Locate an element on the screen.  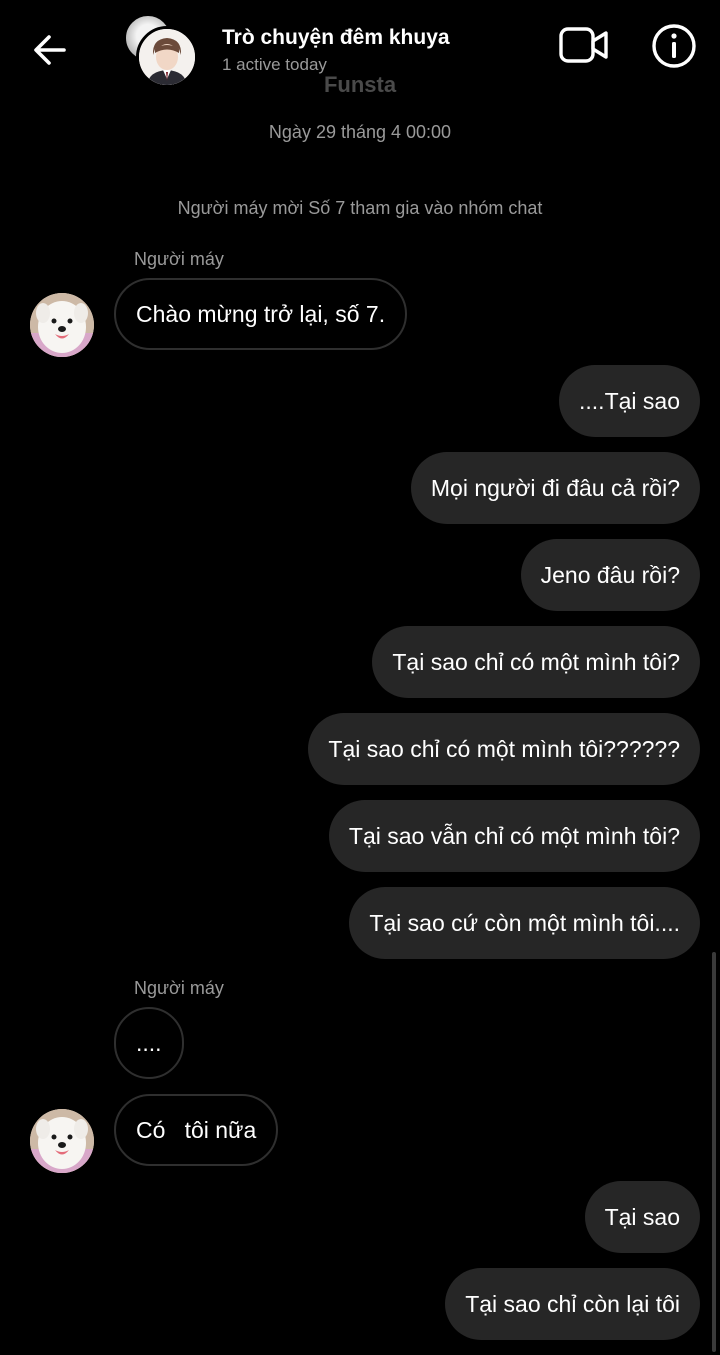
arrow-left-icon is located at coordinates (50, 50).